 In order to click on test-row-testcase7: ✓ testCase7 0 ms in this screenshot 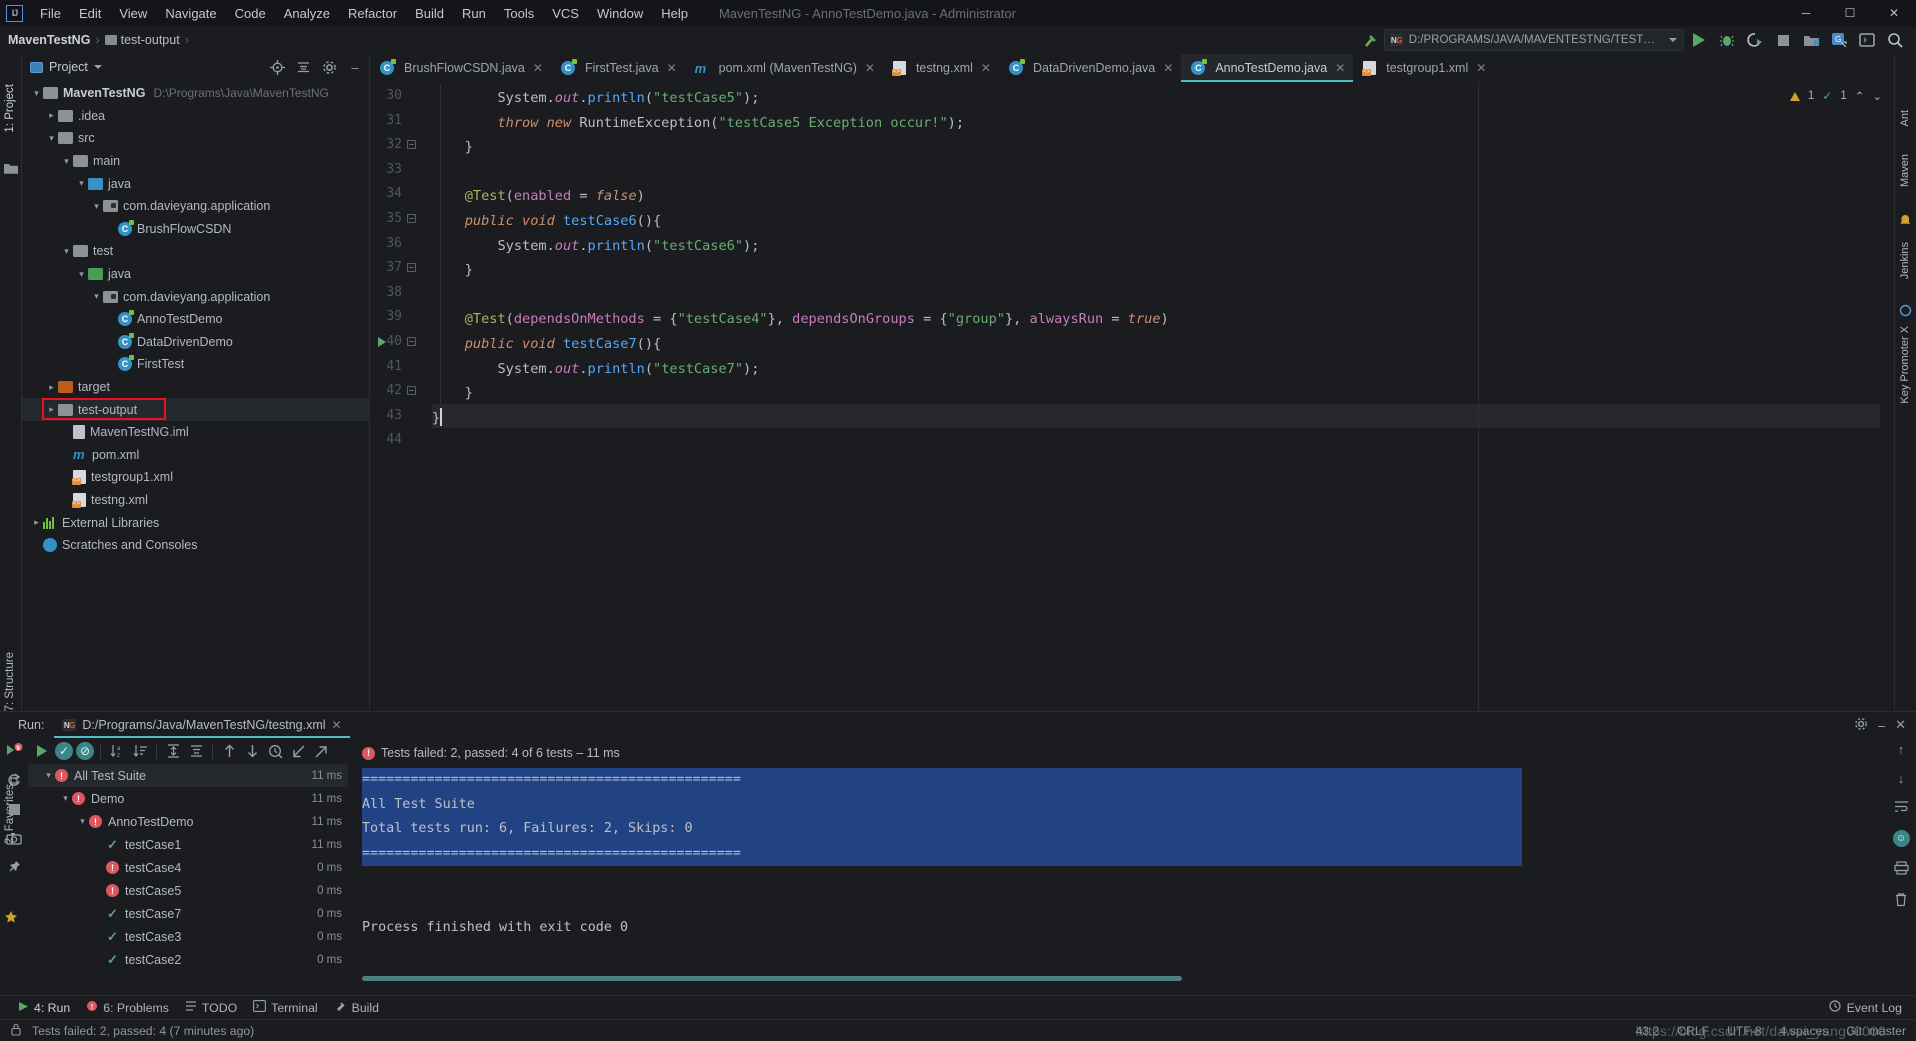, I will do `click(188, 913)`.